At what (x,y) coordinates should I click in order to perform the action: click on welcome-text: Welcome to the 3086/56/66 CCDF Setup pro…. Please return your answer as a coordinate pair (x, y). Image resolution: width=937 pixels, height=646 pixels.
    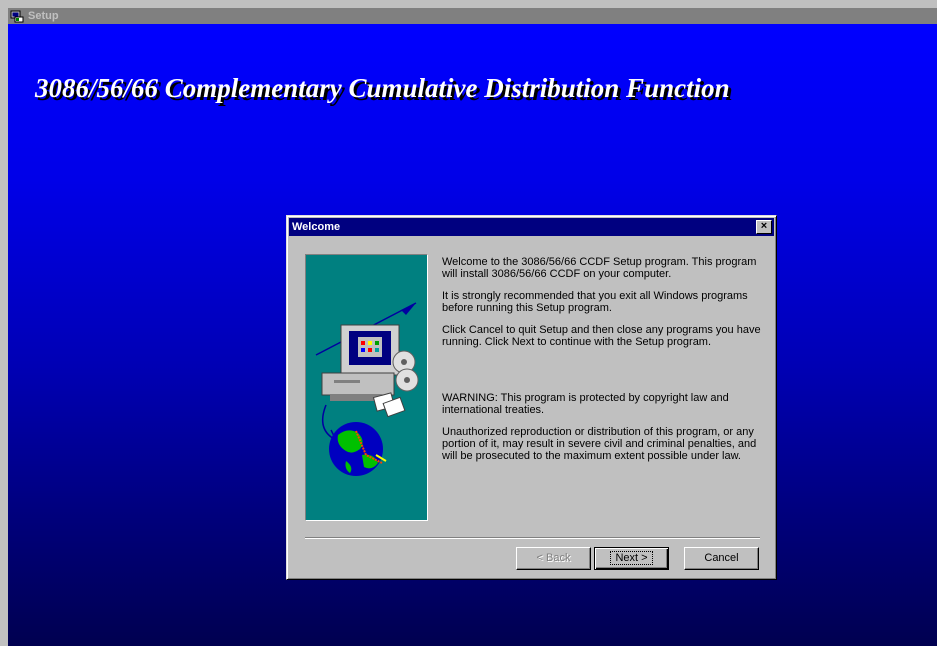
    Looking at the image, I should click on (607, 364).